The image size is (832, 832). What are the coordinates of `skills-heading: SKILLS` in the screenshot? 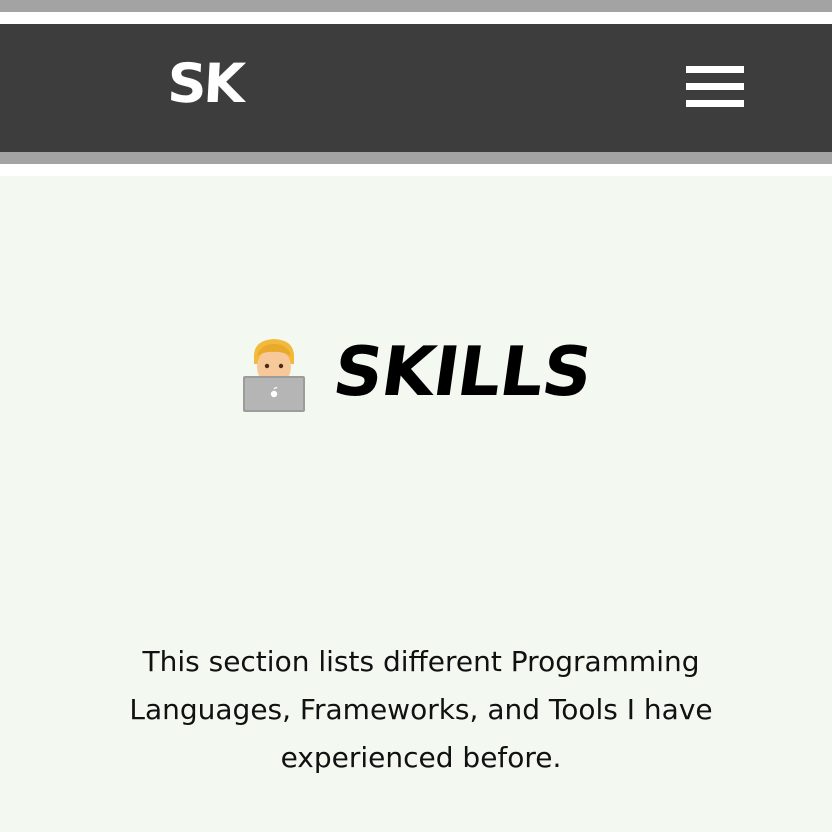 It's located at (416, 372).